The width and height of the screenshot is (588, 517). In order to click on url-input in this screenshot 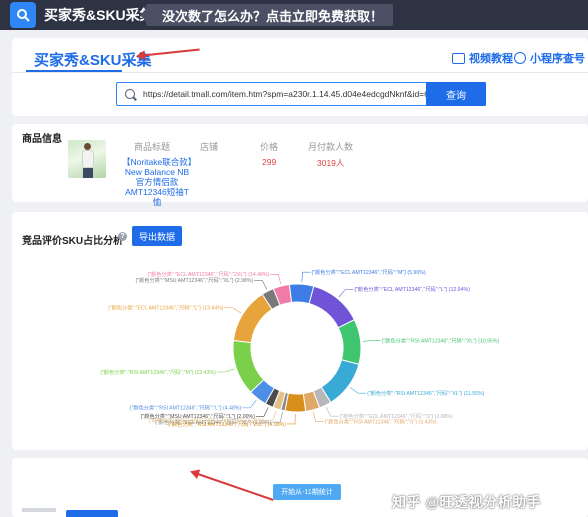, I will do `click(288, 94)`.